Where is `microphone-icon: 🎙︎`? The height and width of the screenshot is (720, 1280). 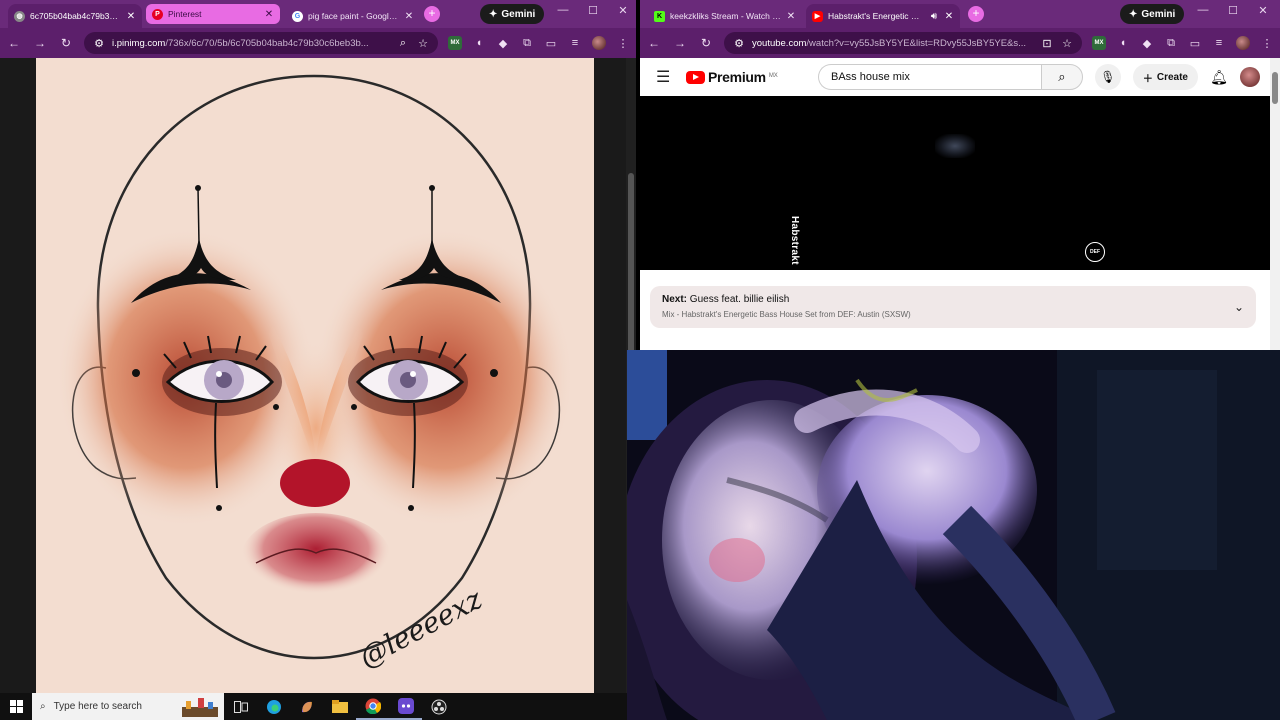
microphone-icon: 🎙︎ is located at coordinates (1107, 77).